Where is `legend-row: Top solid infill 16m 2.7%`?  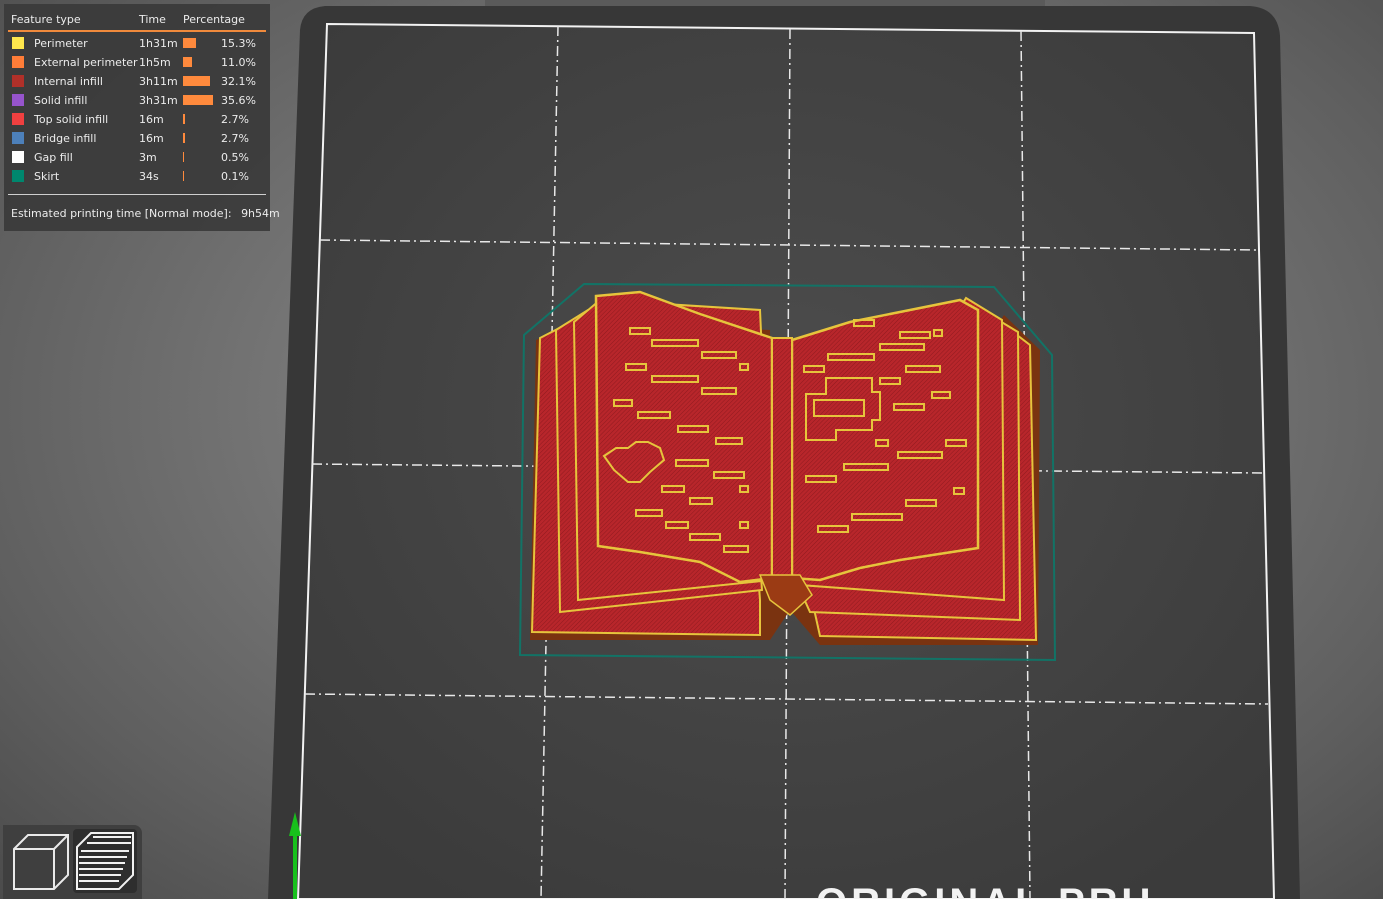
legend-row: Top solid infill 16m 2.7% is located at coordinates (137, 121).